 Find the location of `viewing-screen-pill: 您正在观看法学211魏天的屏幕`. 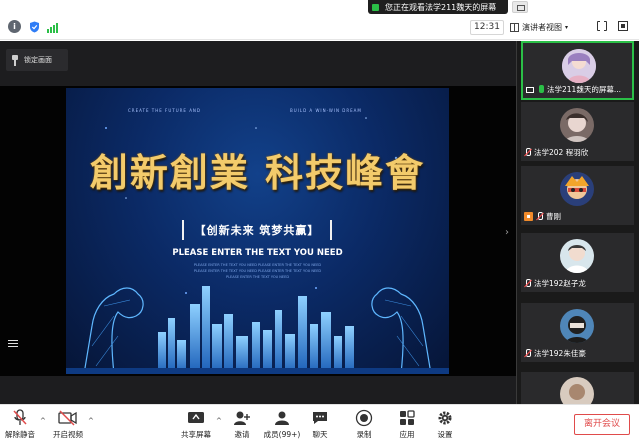

viewing-screen-pill: 您正在观看法学211魏天的屏幕 is located at coordinates (438, 7).